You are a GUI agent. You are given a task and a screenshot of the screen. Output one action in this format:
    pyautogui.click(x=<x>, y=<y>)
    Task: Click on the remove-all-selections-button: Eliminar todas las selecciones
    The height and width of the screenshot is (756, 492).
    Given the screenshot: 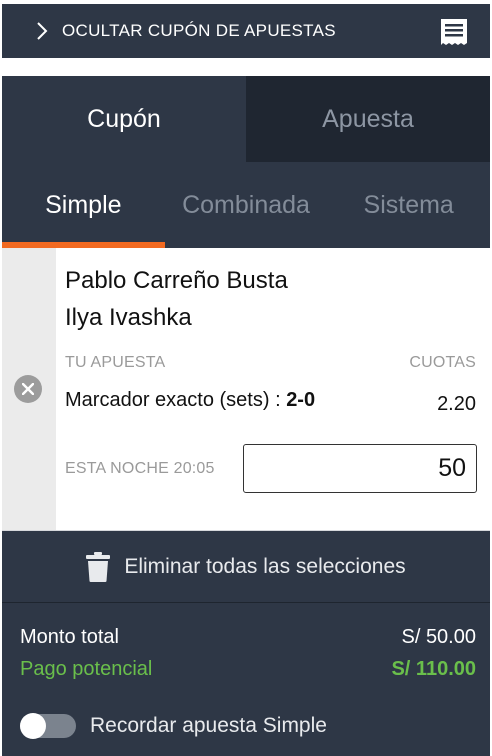 What is the action you would take?
    pyautogui.click(x=246, y=567)
    